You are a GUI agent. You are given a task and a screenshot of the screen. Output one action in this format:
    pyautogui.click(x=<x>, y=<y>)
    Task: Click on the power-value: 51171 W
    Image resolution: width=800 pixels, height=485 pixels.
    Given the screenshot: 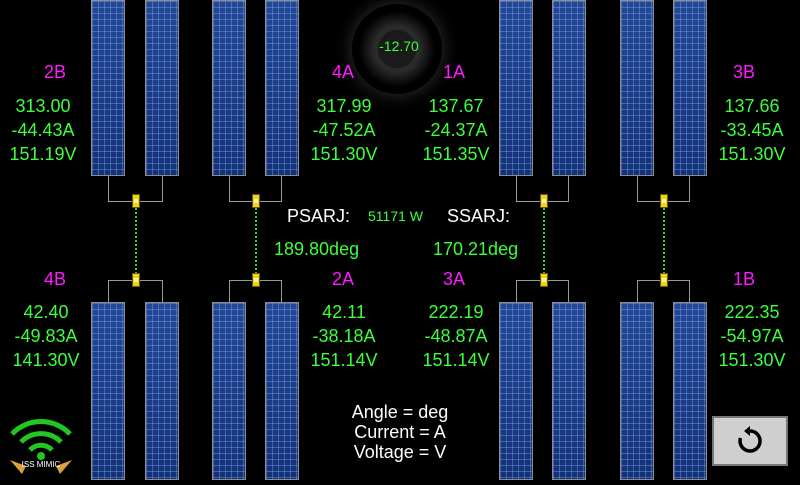 What is the action you would take?
    pyautogui.click(x=395, y=216)
    